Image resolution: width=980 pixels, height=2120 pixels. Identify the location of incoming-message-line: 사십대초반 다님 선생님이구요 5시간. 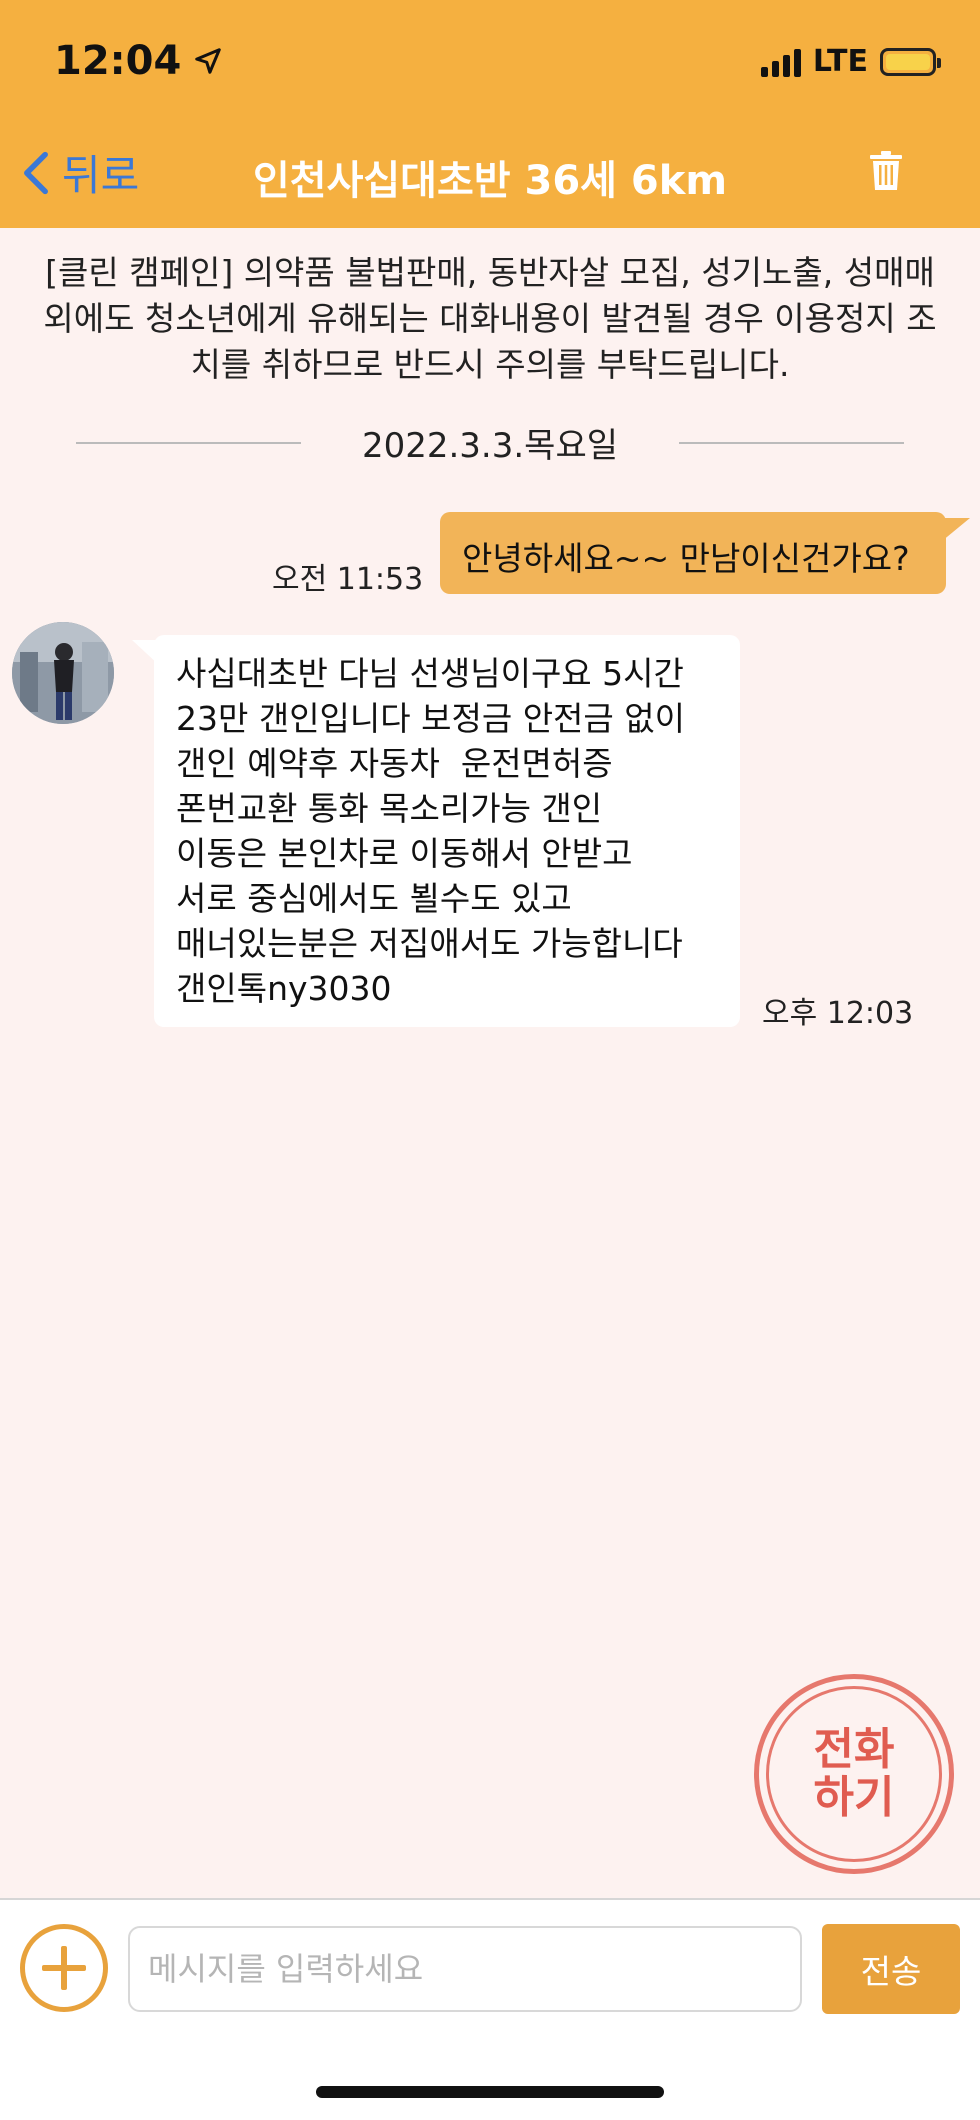
(430, 673).